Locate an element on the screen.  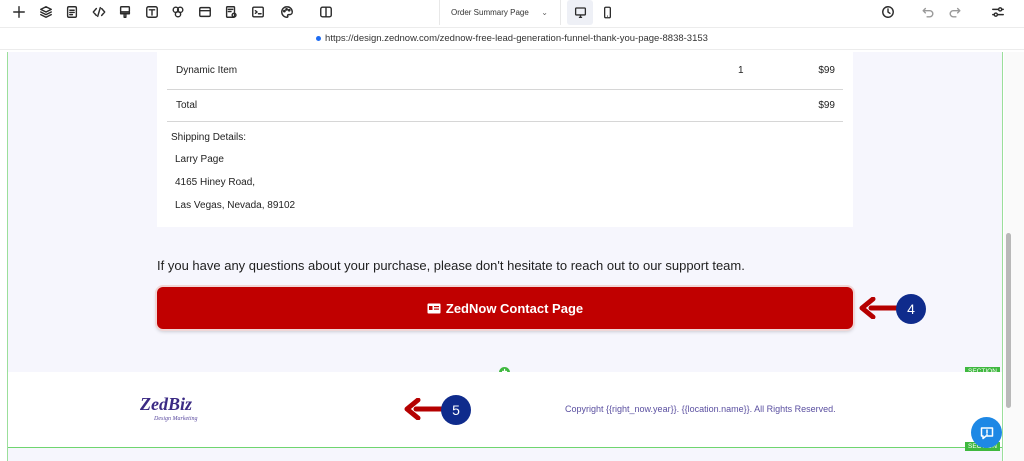
page-select-value: Order Summary Page is located at coordinates (490, 12).